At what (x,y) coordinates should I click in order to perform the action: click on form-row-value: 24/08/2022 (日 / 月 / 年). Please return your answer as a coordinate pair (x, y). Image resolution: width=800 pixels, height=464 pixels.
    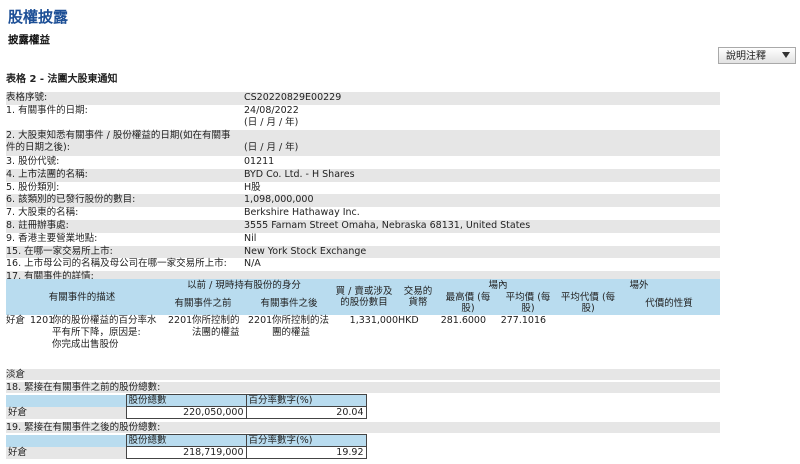
    Looking at the image, I should click on (271, 116).